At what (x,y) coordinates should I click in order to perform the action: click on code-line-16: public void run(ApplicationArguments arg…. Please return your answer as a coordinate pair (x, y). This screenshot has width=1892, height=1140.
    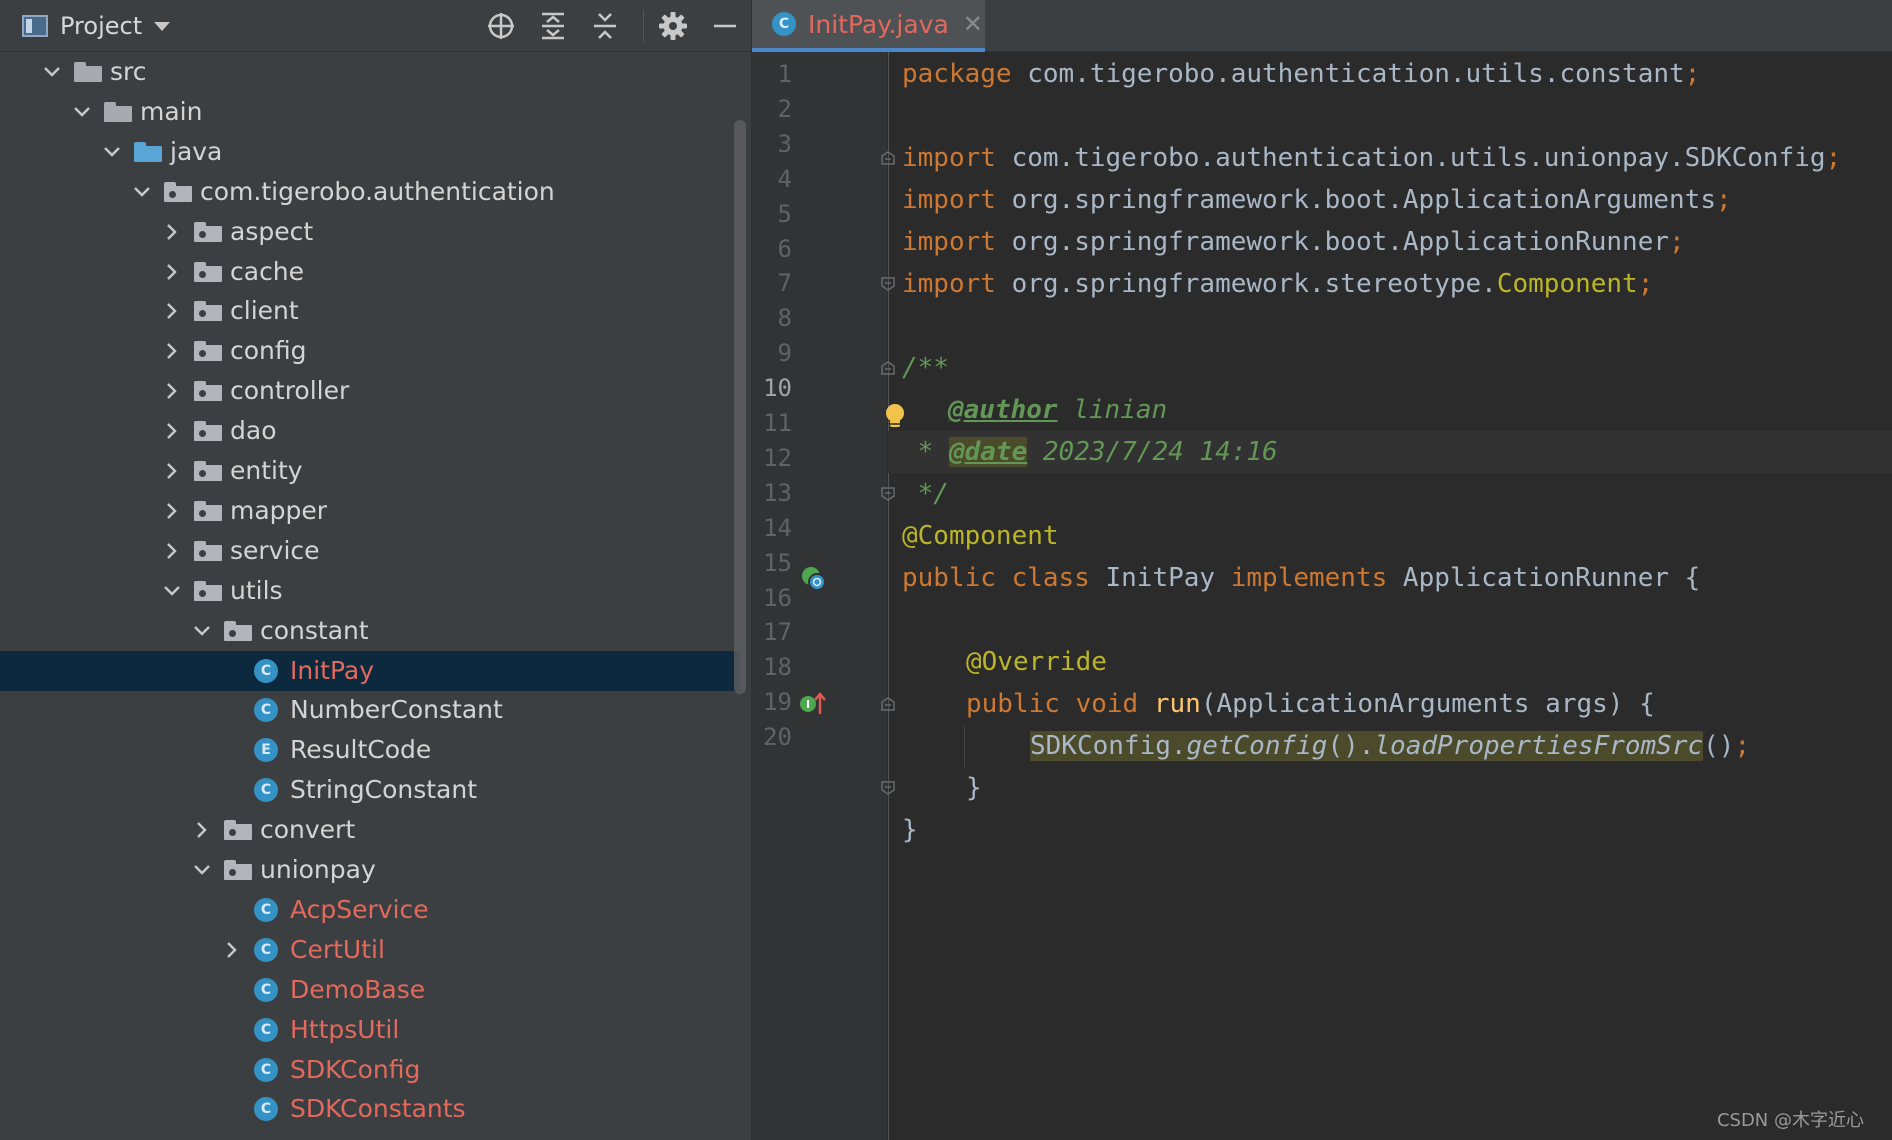
    Looking at the image, I should click on (1310, 704).